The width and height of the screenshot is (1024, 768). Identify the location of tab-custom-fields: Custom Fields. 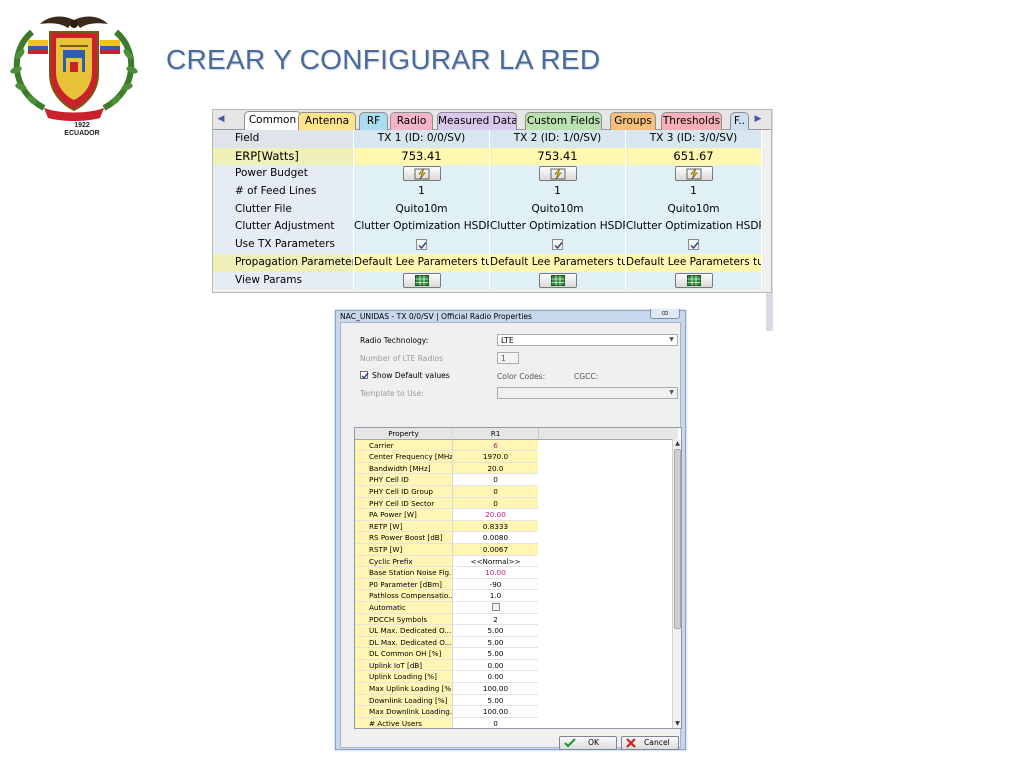
(563, 121).